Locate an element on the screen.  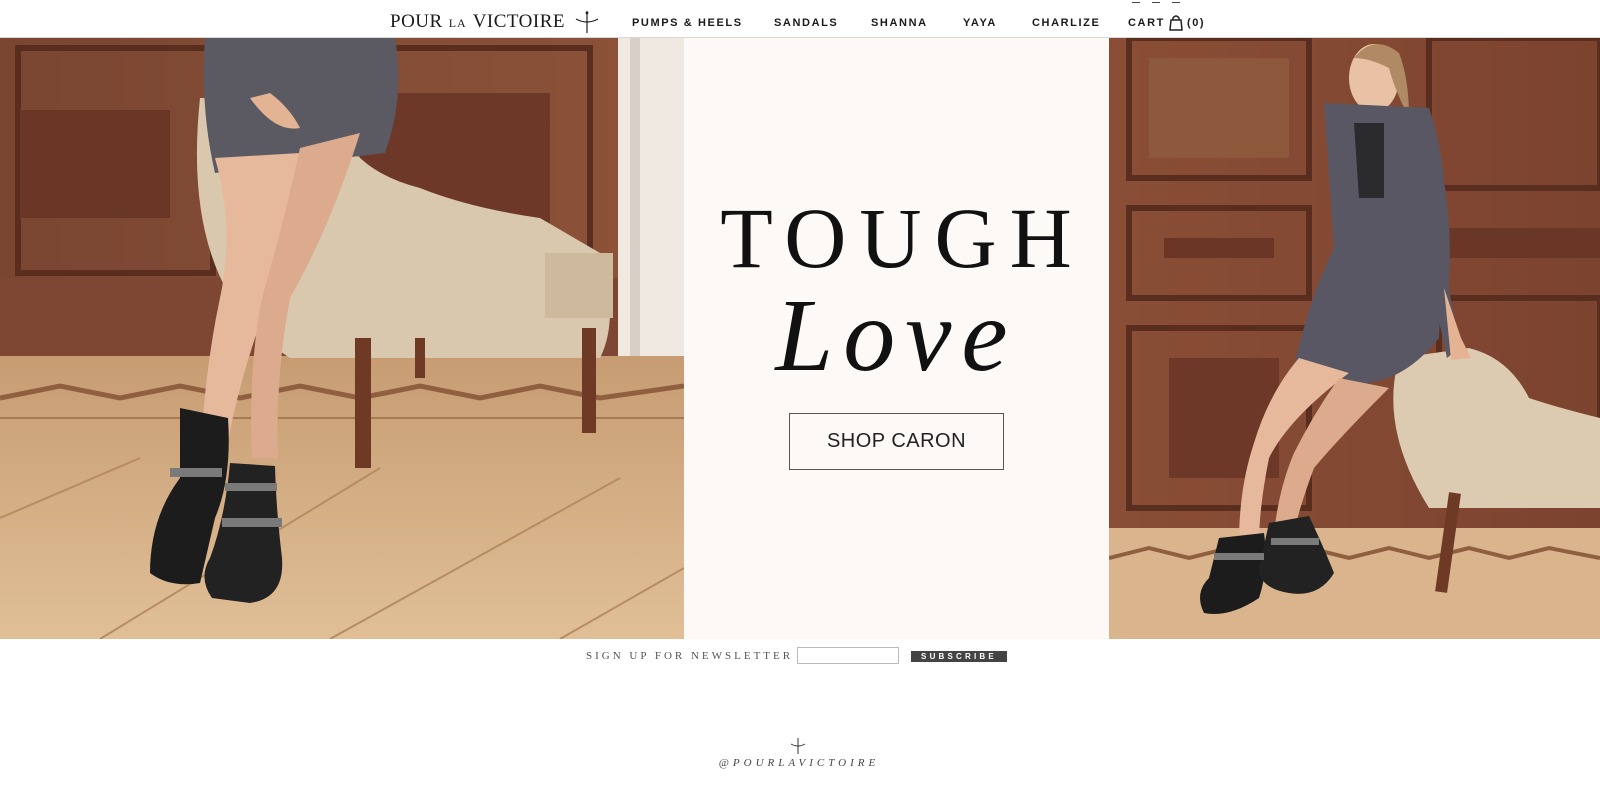
nav-item-sandals: SANDALS is located at coordinates (806, 23).